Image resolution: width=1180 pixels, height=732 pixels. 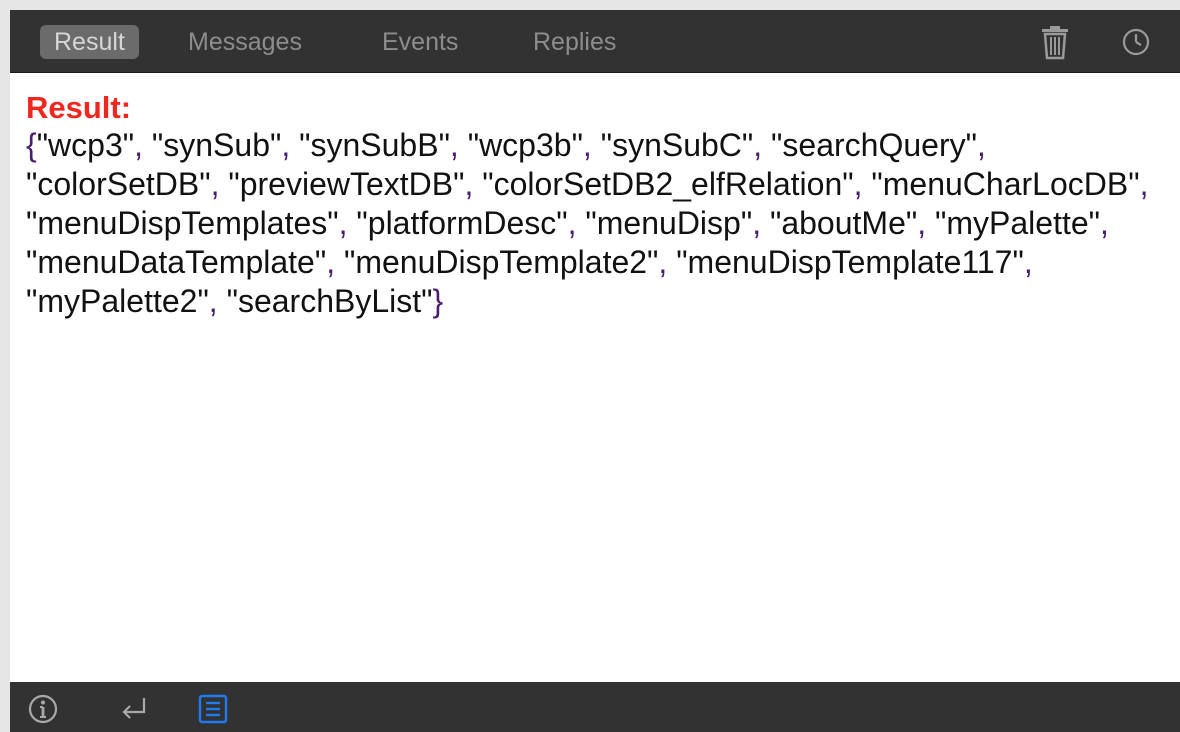 What do you see at coordinates (525, 145) in the screenshot?
I see `result-item: "wcp3b"` at bounding box center [525, 145].